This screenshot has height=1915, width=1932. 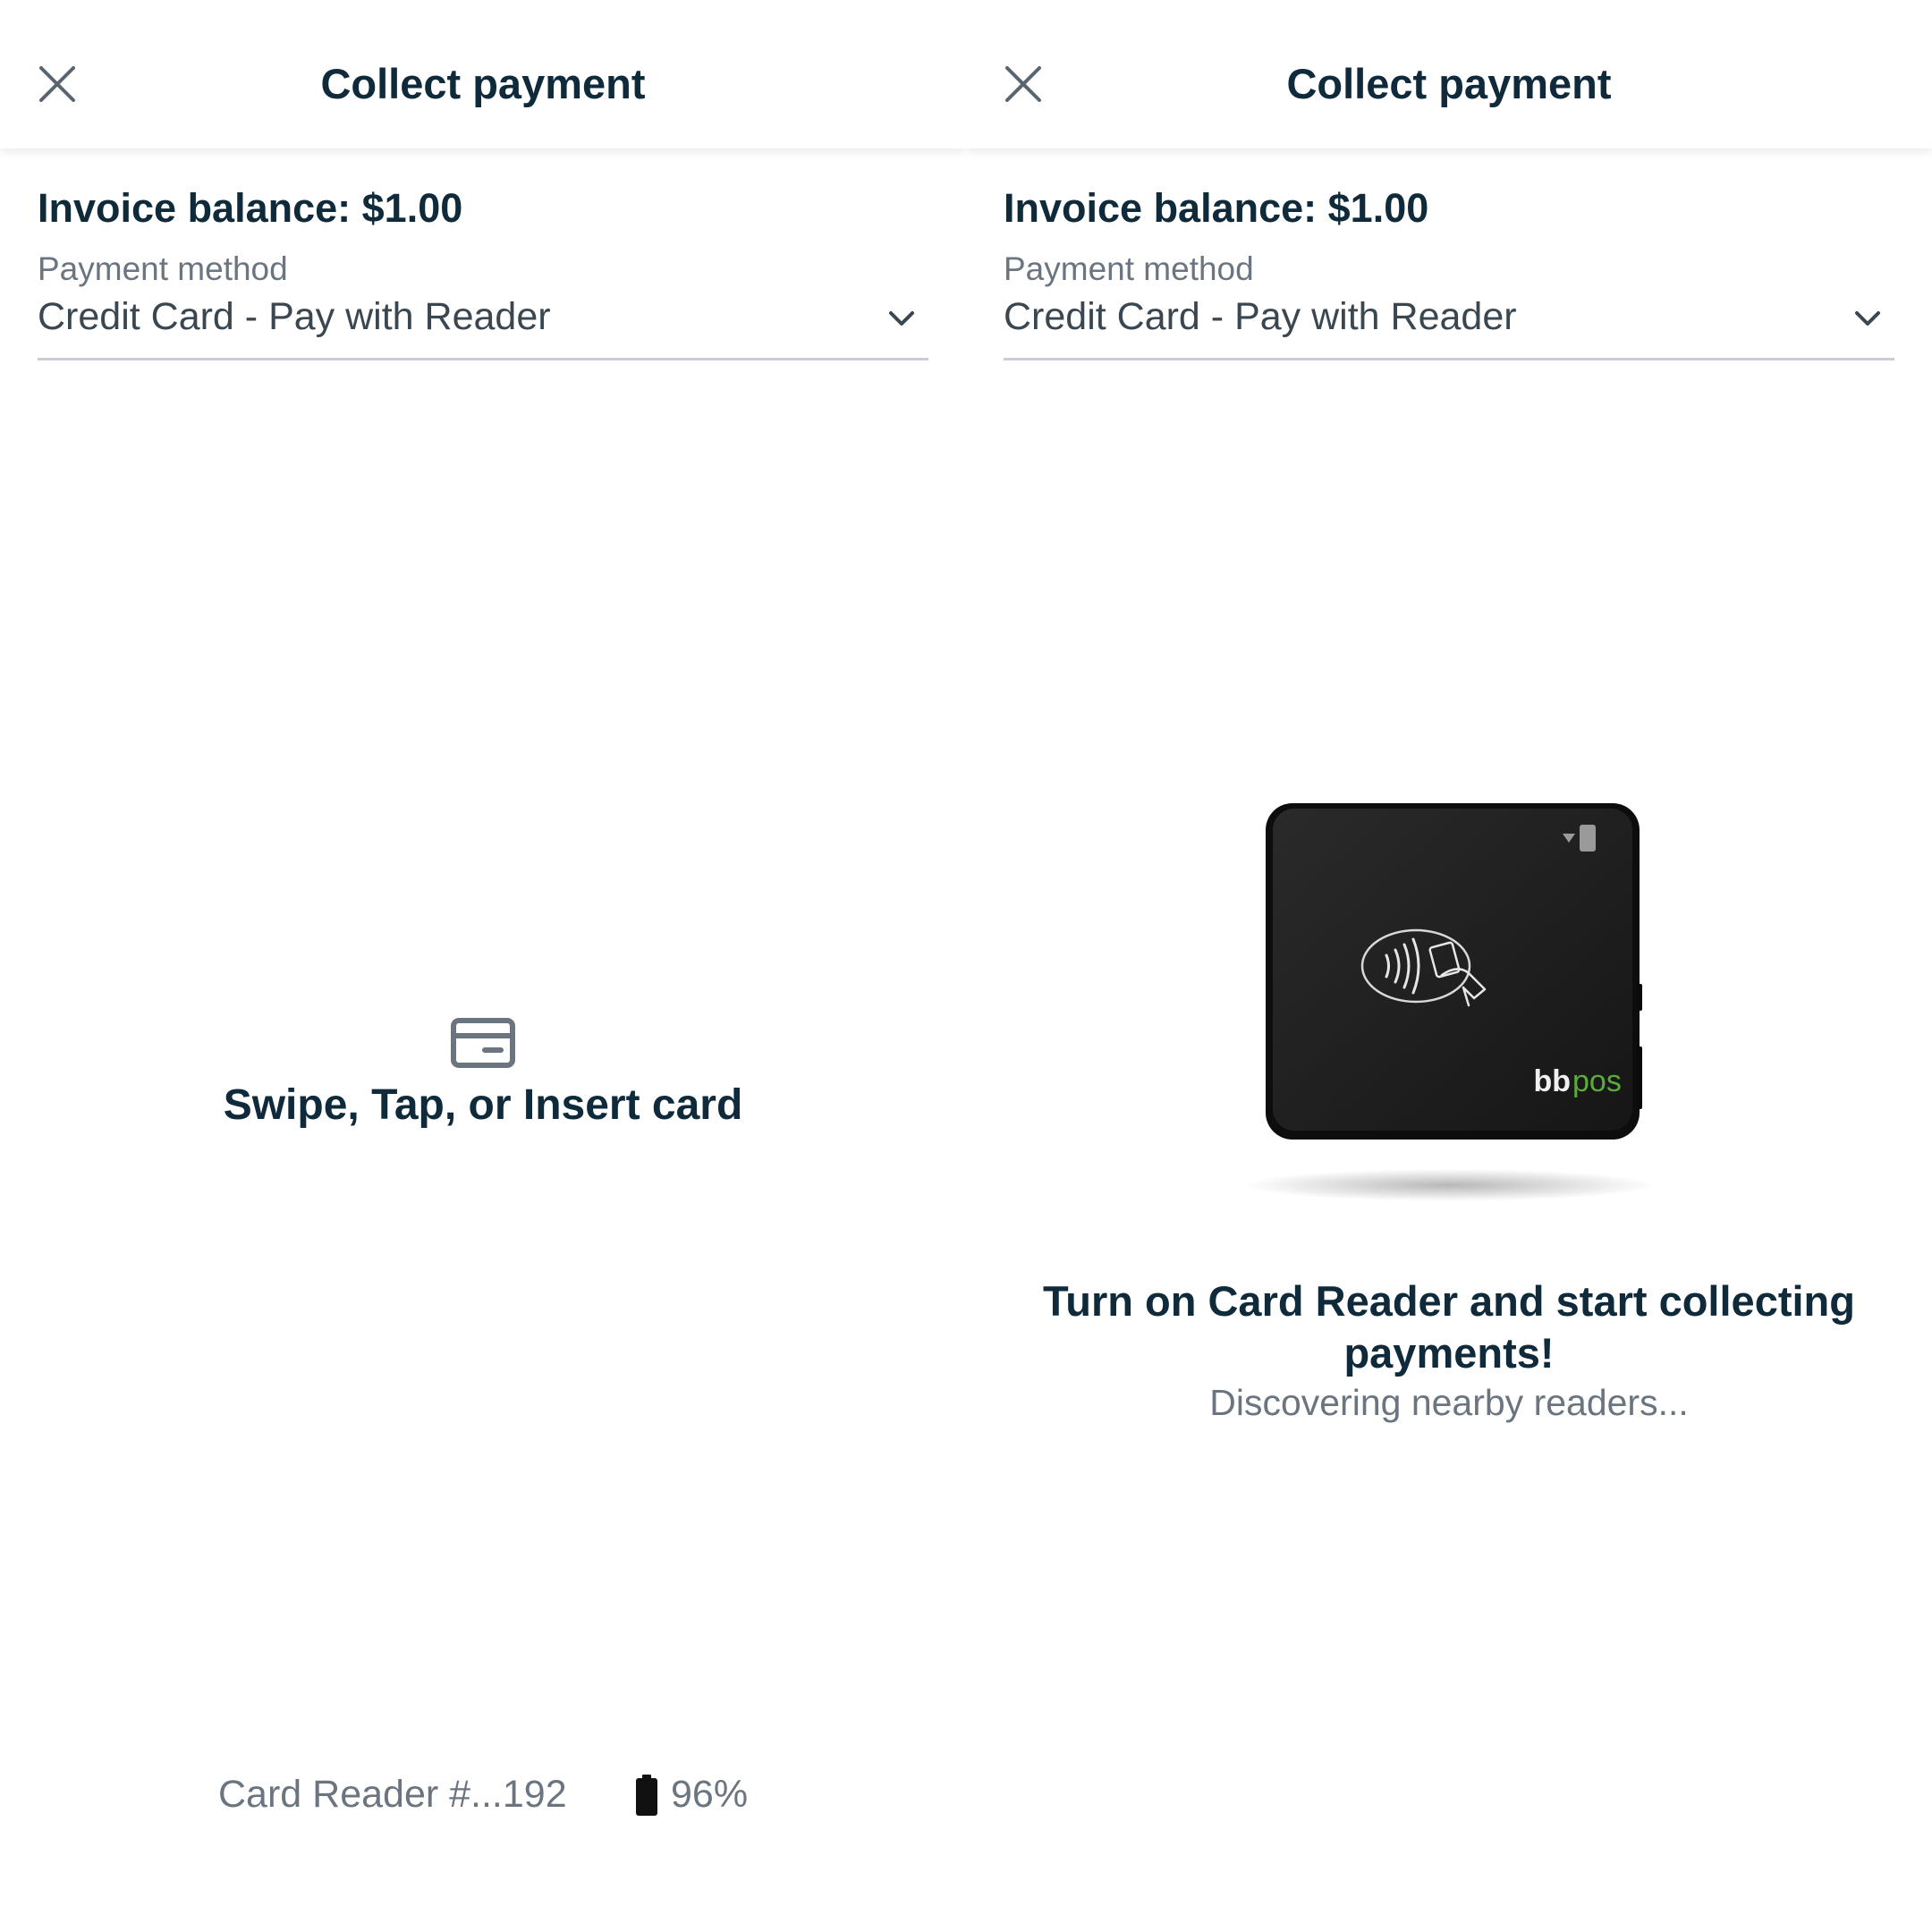 I want to click on credit-card-icon, so click(x=483, y=1043).